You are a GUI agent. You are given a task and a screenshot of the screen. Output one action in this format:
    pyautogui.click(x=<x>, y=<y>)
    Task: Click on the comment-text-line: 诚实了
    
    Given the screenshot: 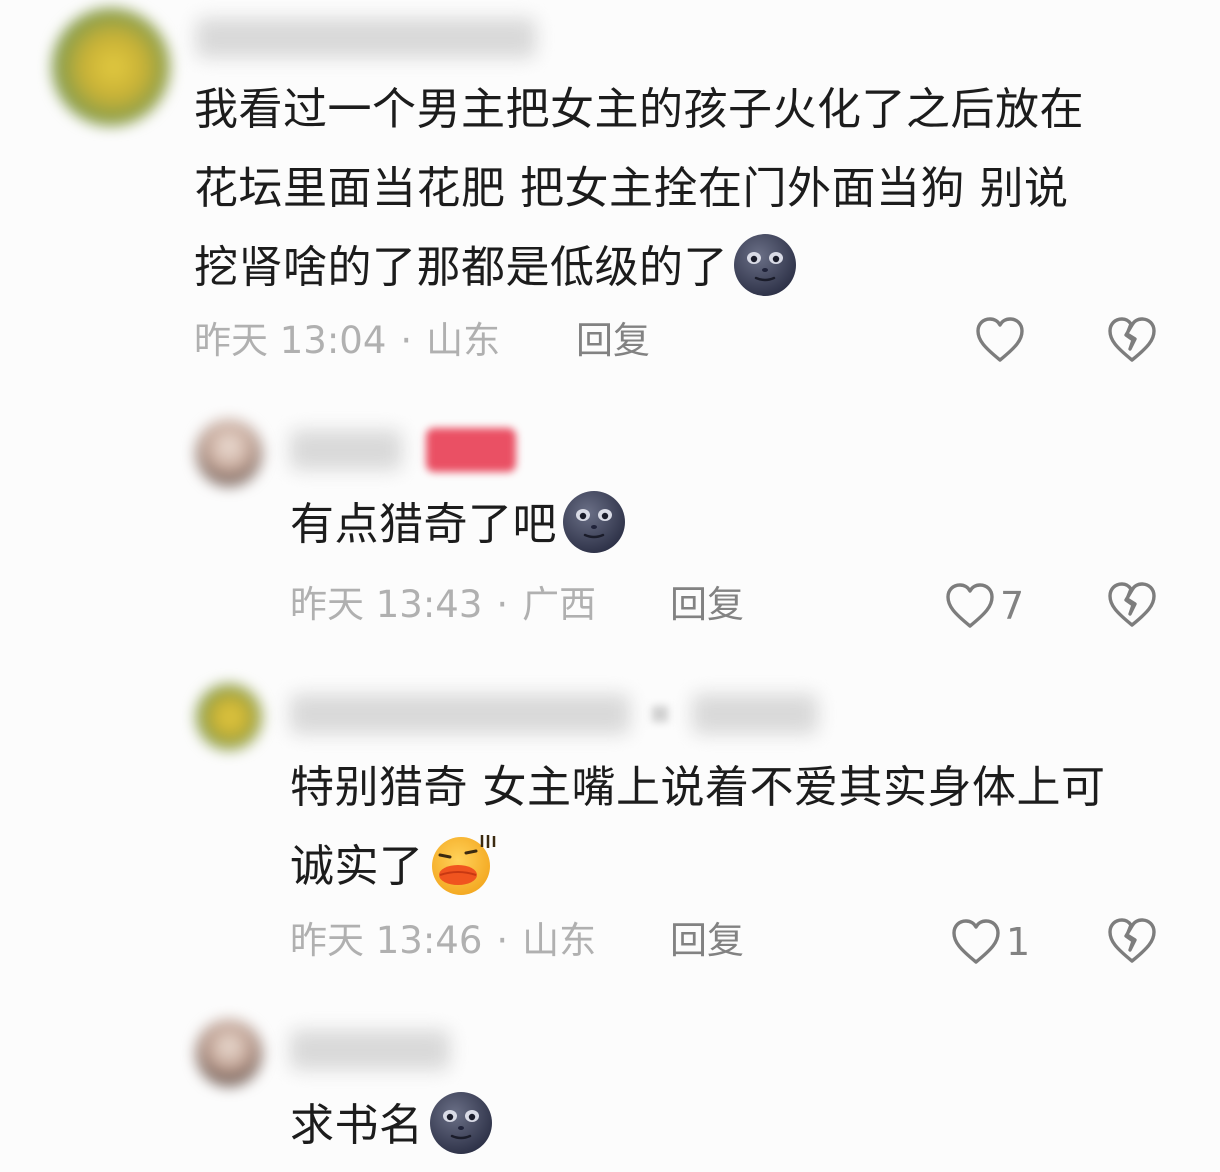 What is the action you would take?
    pyautogui.click(x=357, y=866)
    